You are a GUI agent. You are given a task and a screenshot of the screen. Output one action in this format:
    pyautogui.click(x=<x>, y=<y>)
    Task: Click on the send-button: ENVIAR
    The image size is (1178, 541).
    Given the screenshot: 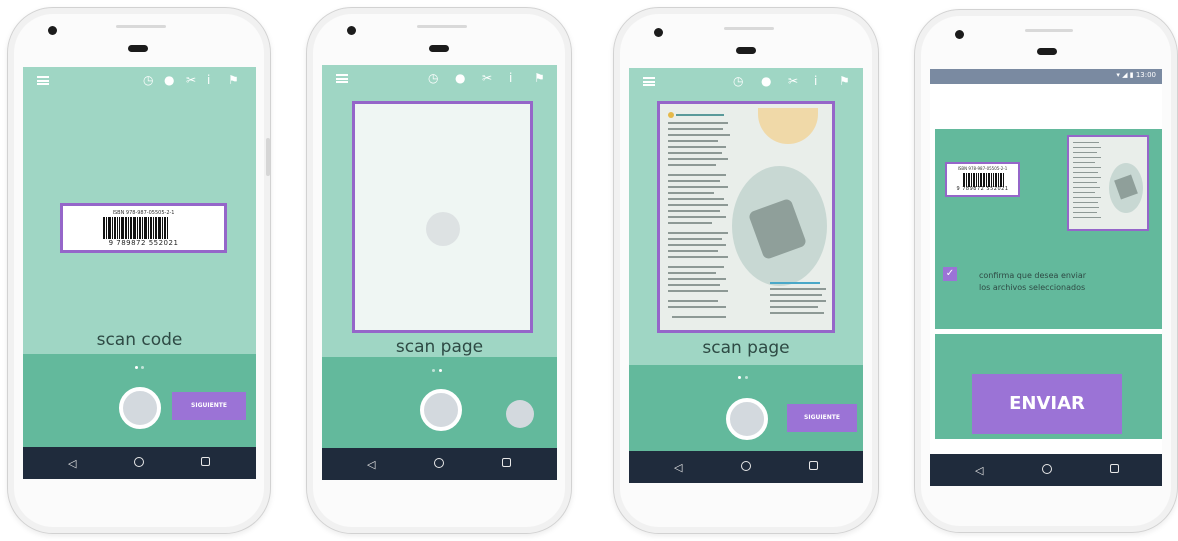 What is the action you would take?
    pyautogui.click(x=1047, y=404)
    